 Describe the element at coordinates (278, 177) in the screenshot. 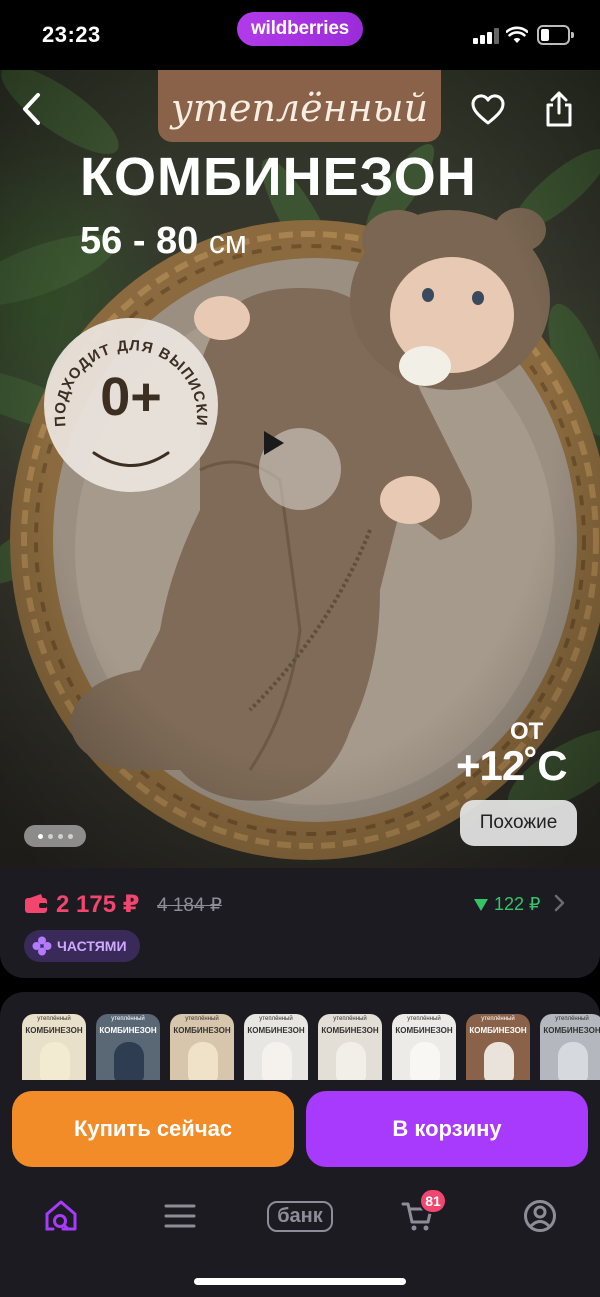

I see `product-title: КОМБИНЕЗОН` at that location.